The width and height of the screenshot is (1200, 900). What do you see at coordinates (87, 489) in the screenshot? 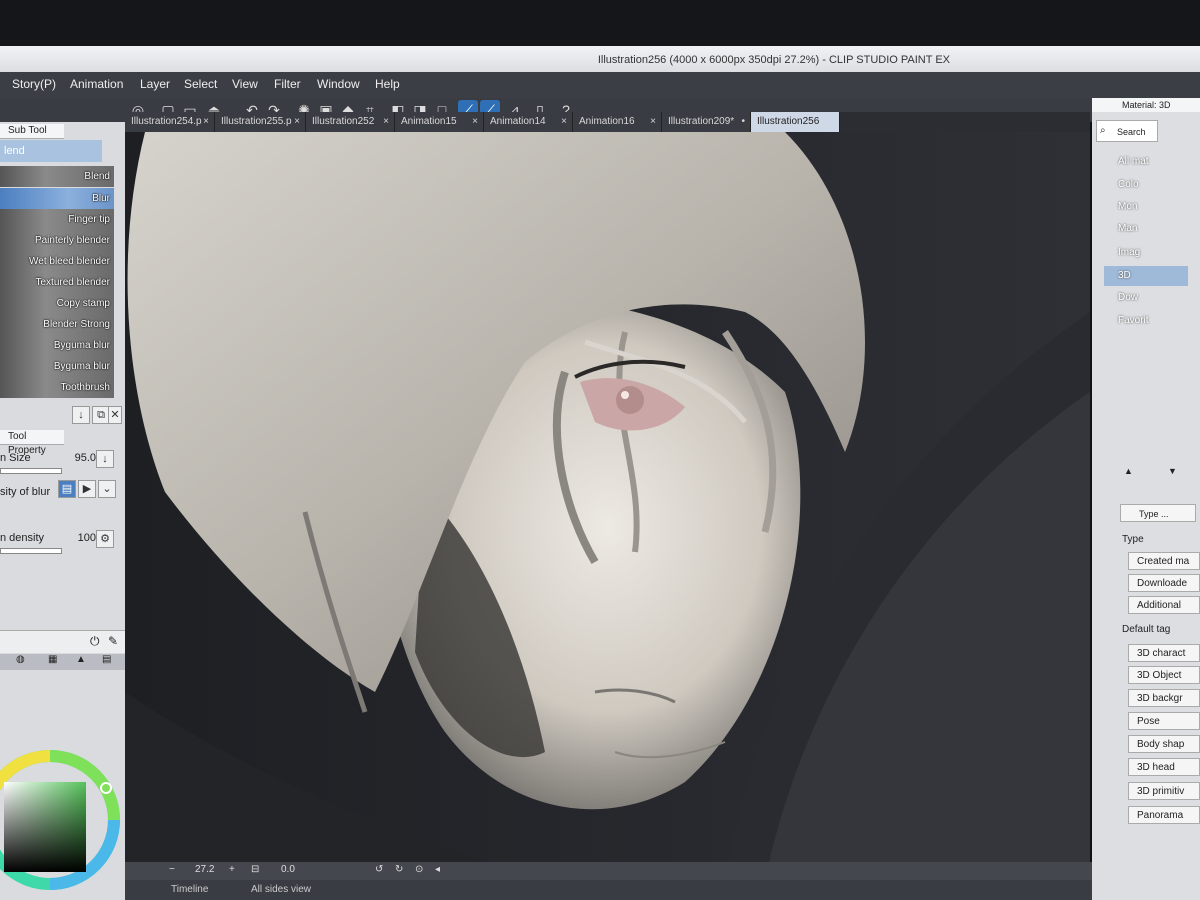
I see `blur-mode-alt-icon: ▶` at bounding box center [87, 489].